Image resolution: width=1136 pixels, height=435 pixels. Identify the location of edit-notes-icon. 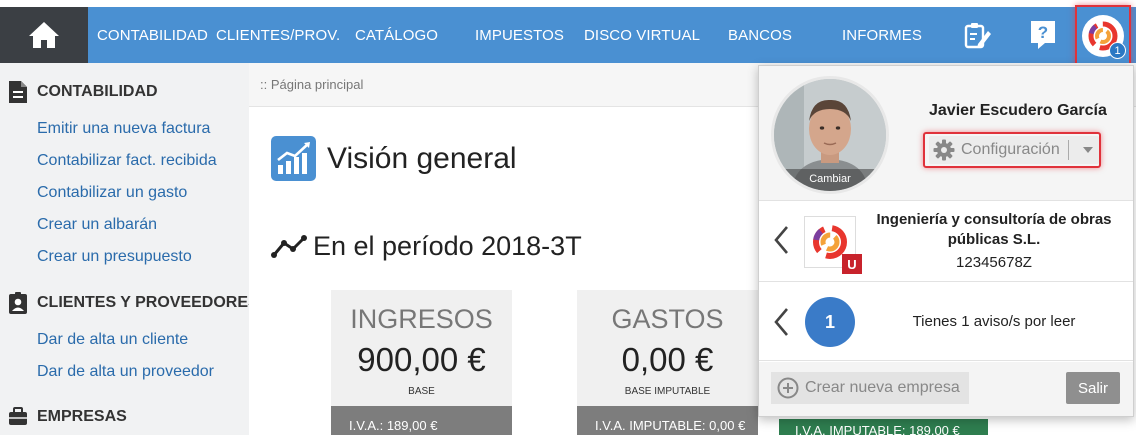
(977, 36).